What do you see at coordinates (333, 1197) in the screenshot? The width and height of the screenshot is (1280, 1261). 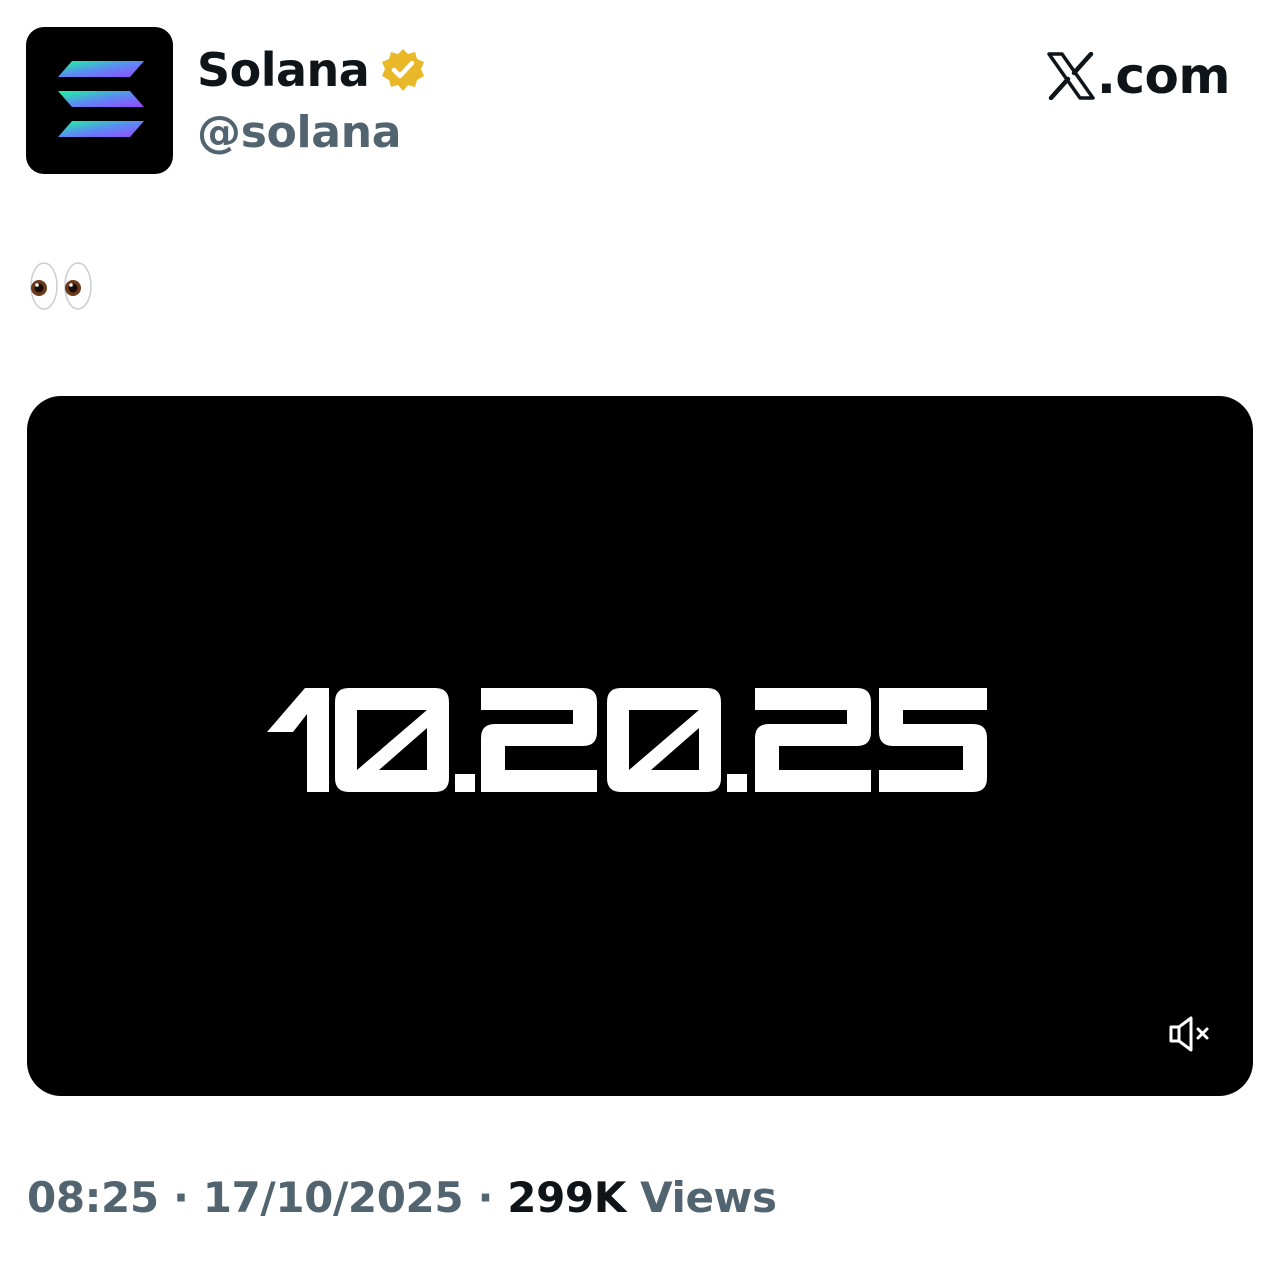 I see `post-date: 17/10/2025` at bounding box center [333, 1197].